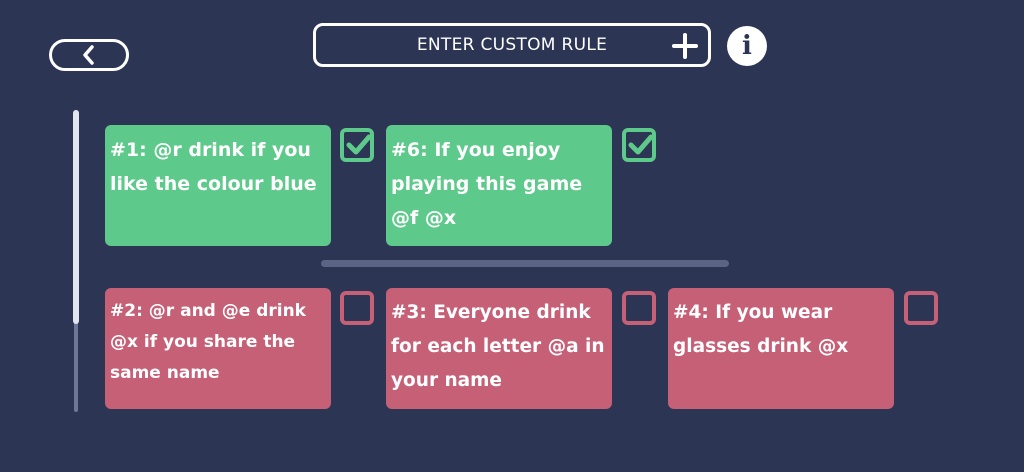 This screenshot has width=1024, height=472. I want to click on rule-text: #1: @r drink if you like the colour blue, so click(213, 167).